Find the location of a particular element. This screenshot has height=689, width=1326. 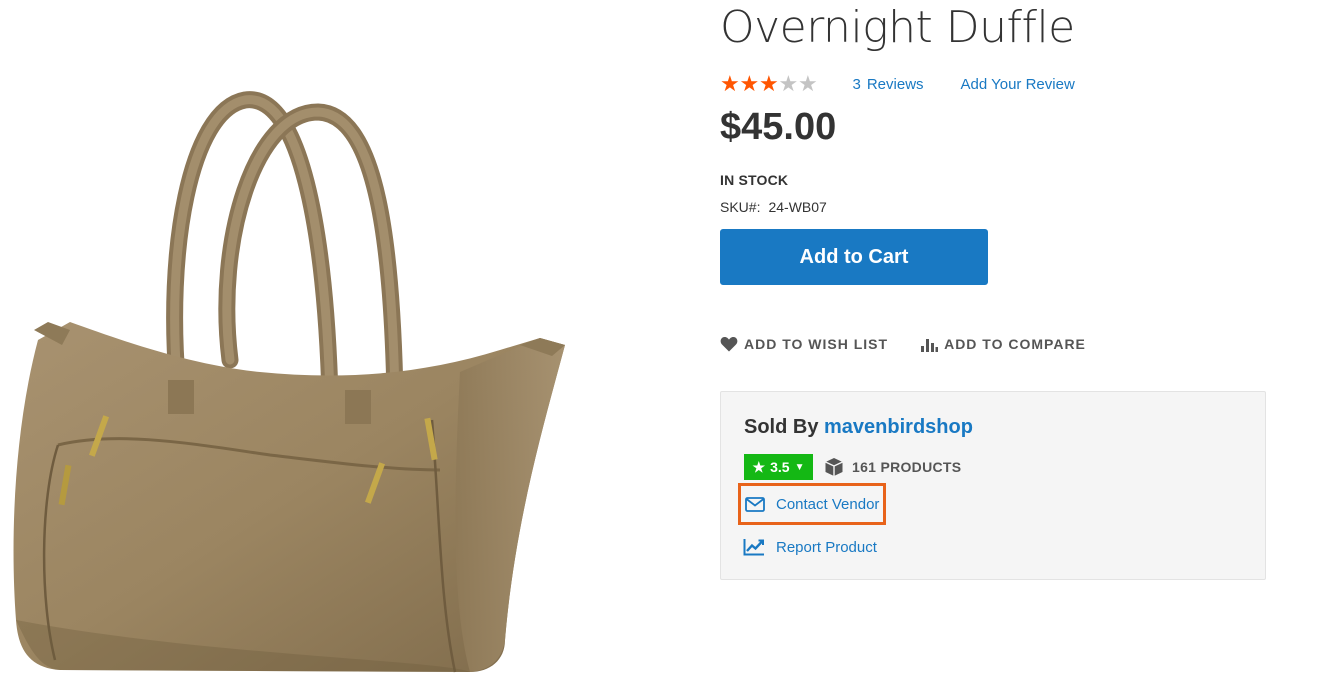

products-count-label: 161 PRODUCTS is located at coordinates (907, 467).